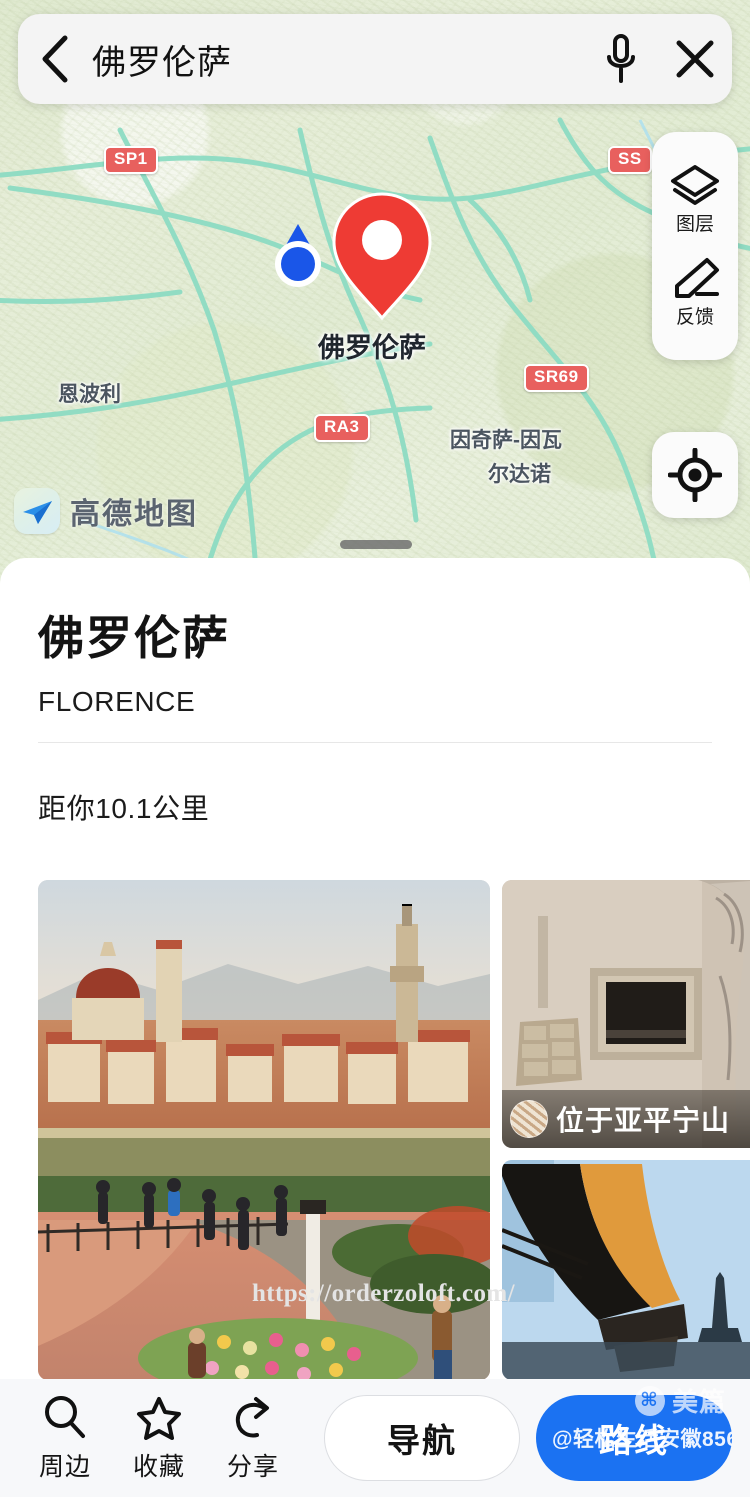  Describe the element at coordinates (117, 701) in the screenshot. I see `place-subtitle: FLORENCE` at that location.